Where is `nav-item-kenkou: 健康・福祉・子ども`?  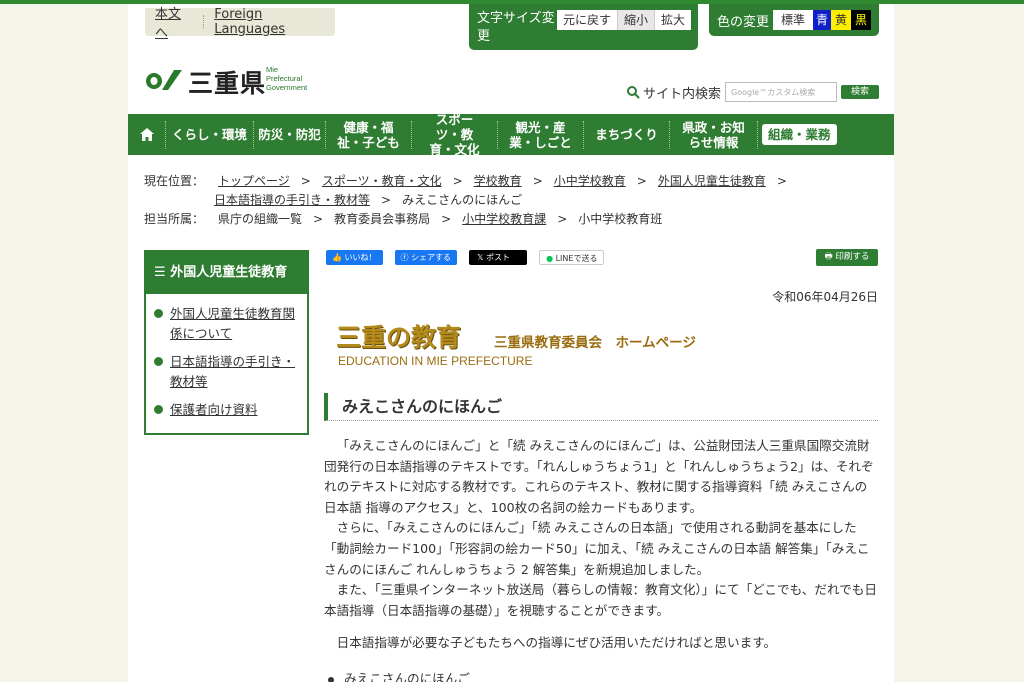 nav-item-kenkou: 健康・福祉・子ども is located at coordinates (369, 135).